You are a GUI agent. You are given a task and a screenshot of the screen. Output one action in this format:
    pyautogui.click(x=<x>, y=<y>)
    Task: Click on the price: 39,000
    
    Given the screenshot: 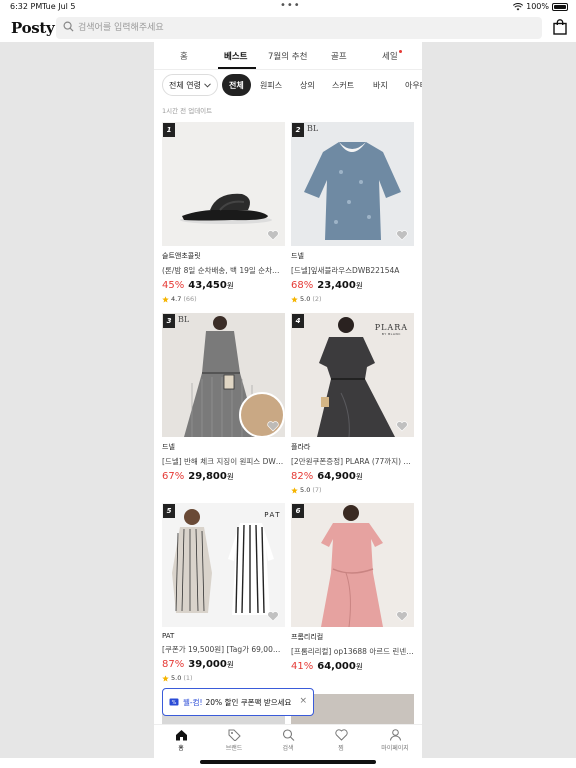 What is the action you would take?
    pyautogui.click(x=207, y=664)
    